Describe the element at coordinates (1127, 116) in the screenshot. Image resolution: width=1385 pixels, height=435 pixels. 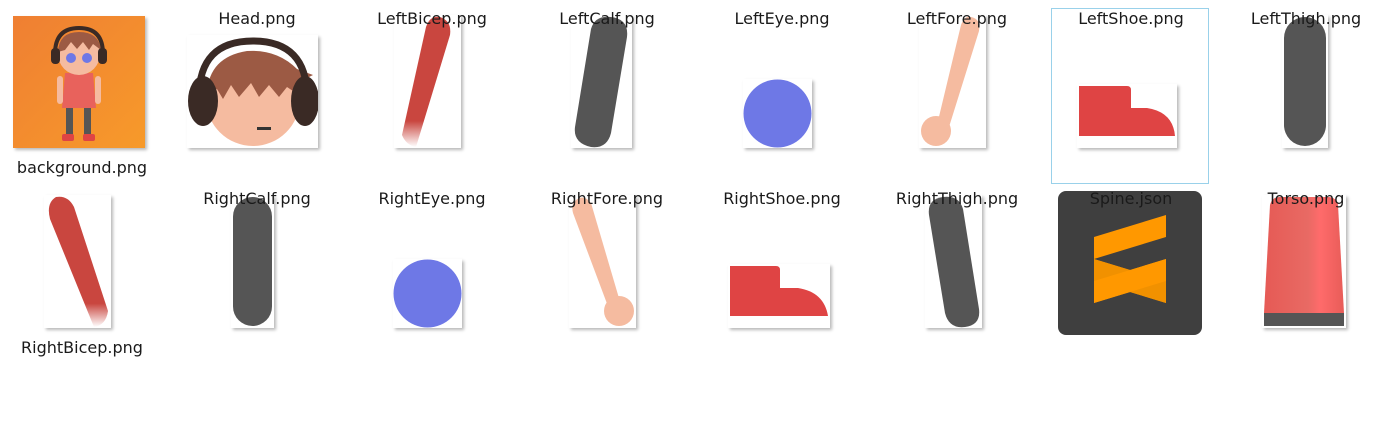
I see `left-shoe-thumbnail` at that location.